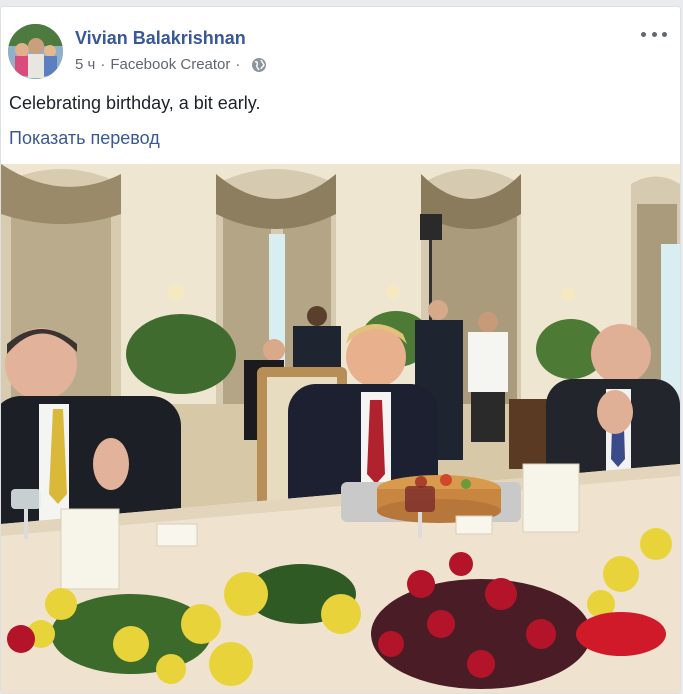 This screenshot has width=683, height=694. I want to click on author-avatar, so click(35, 51).